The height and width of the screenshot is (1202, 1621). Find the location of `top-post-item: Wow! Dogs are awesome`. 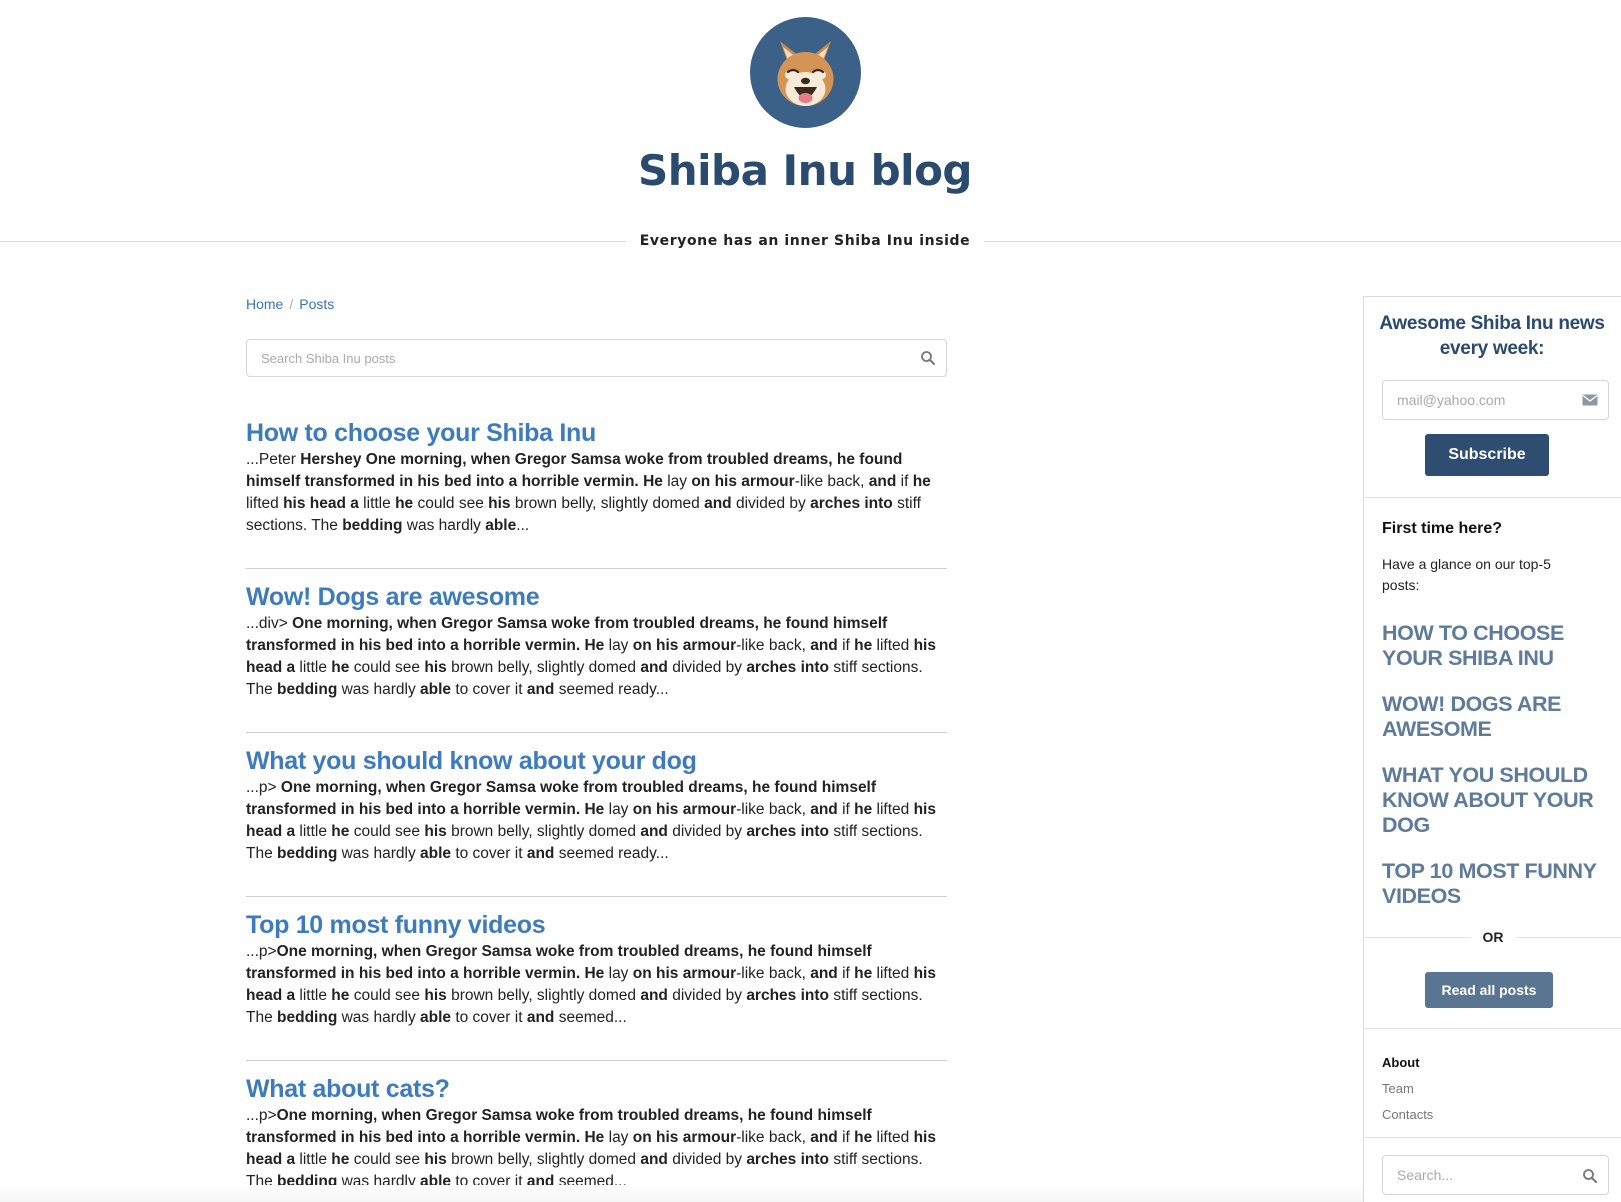

top-post-item: Wow! Dogs are awesome is located at coordinates (1498, 717).